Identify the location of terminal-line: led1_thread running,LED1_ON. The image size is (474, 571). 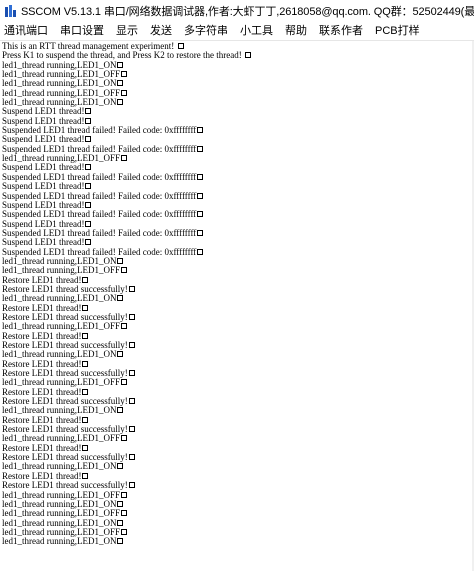
(238, 541).